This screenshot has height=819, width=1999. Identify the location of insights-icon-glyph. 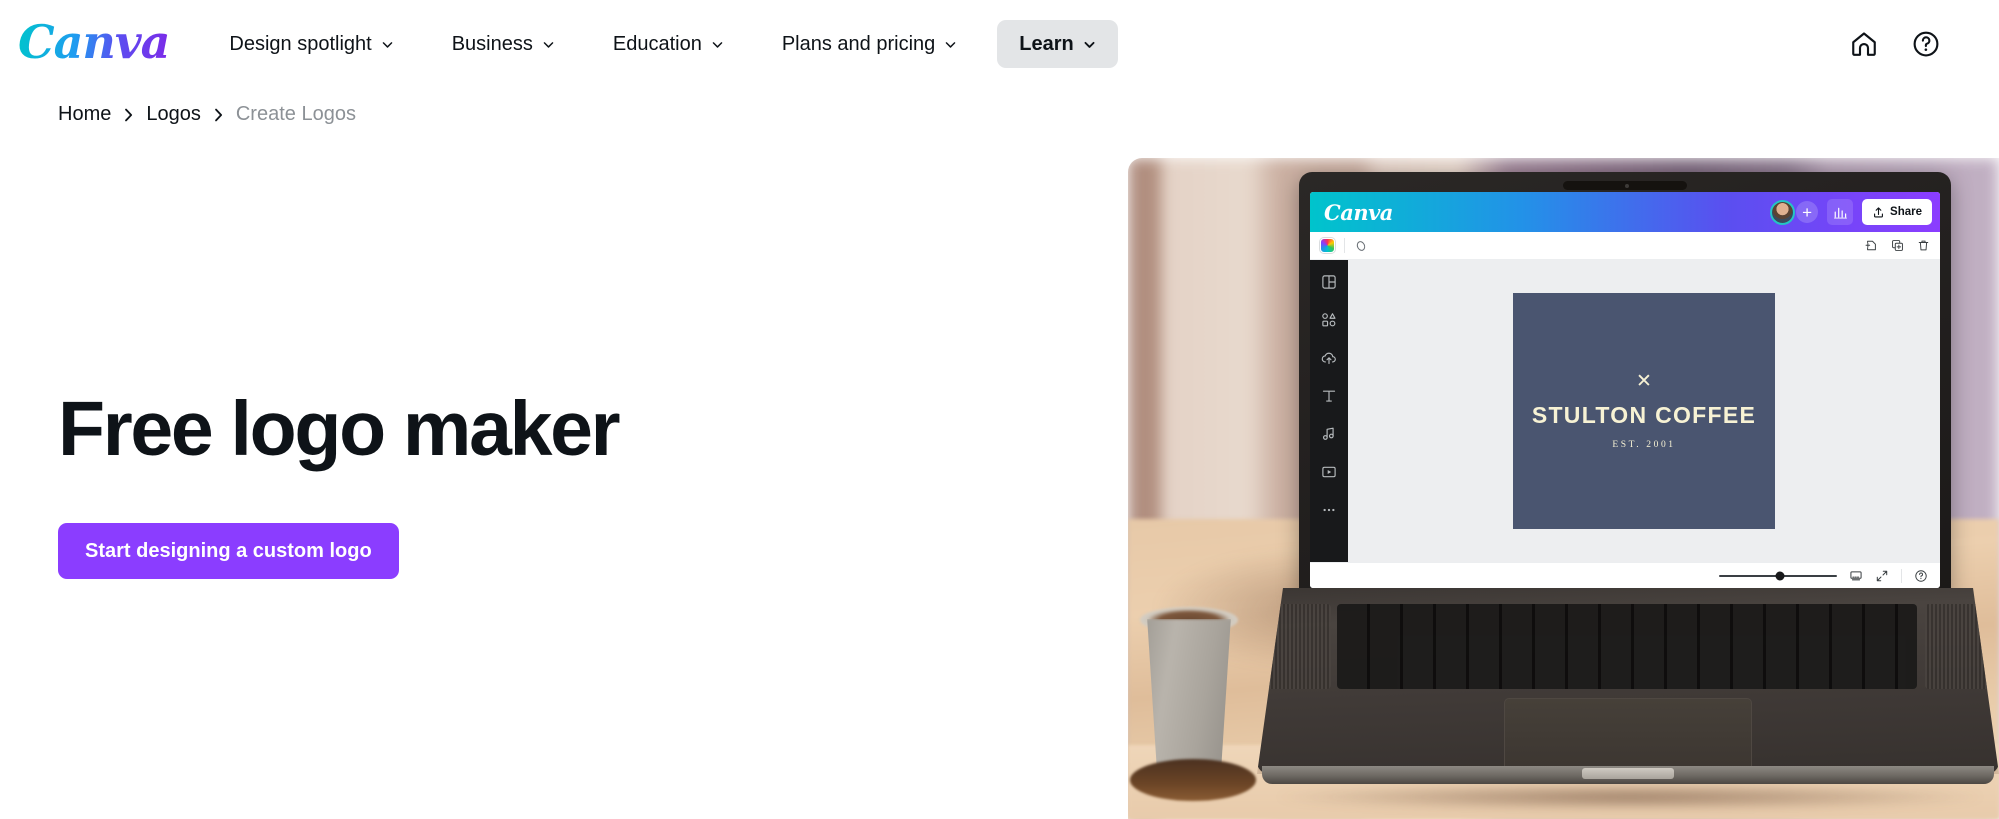
(1840, 213).